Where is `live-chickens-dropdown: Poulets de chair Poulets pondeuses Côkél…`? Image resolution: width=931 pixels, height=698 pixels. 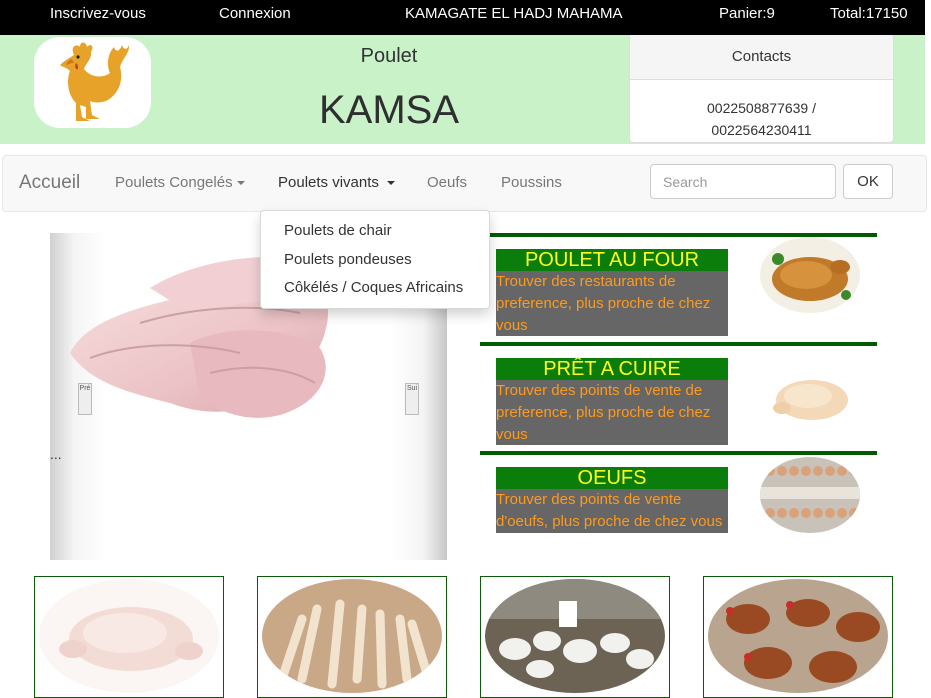
live-chickens-dropdown: Poulets de chair Poulets pondeuses Côkél… is located at coordinates (375, 259).